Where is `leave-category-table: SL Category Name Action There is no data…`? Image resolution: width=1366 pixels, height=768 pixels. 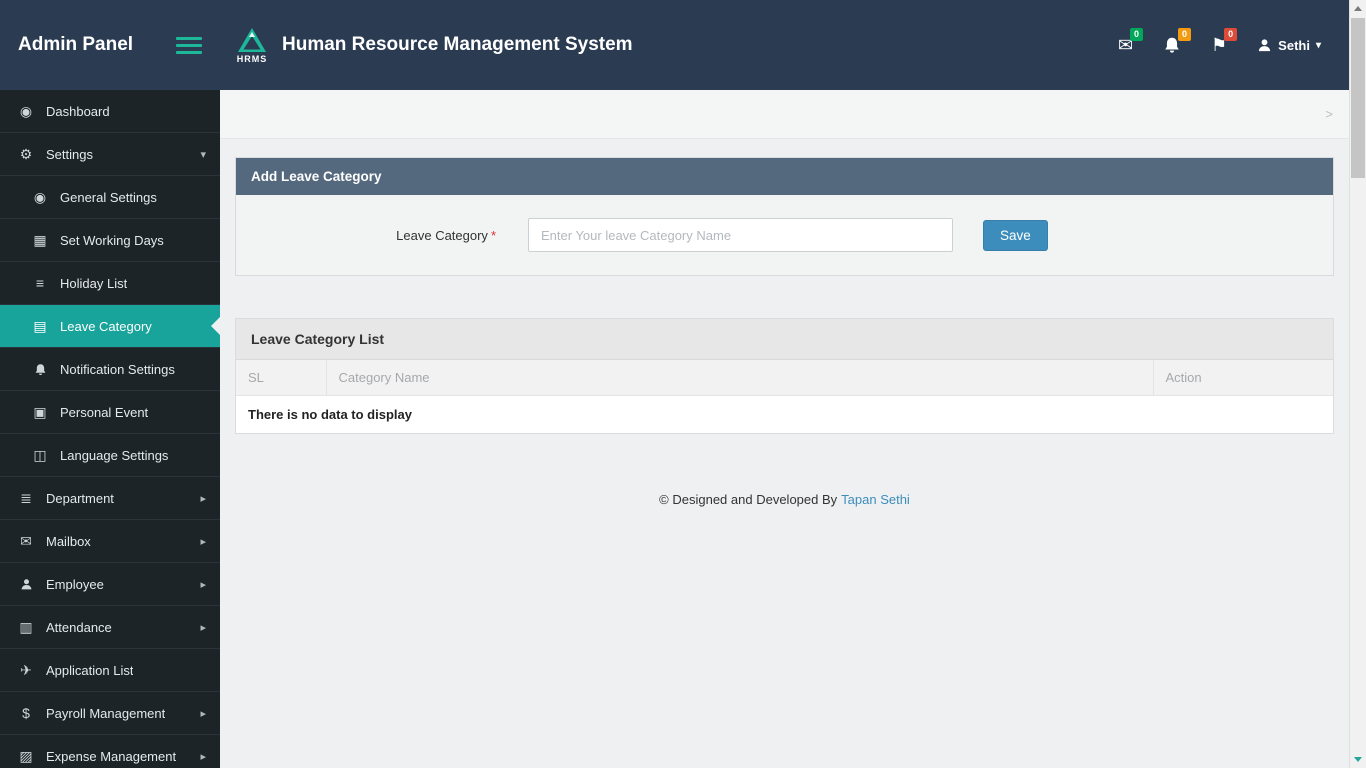
leave-category-table: SL Category Name Action There is no data… is located at coordinates (784, 396).